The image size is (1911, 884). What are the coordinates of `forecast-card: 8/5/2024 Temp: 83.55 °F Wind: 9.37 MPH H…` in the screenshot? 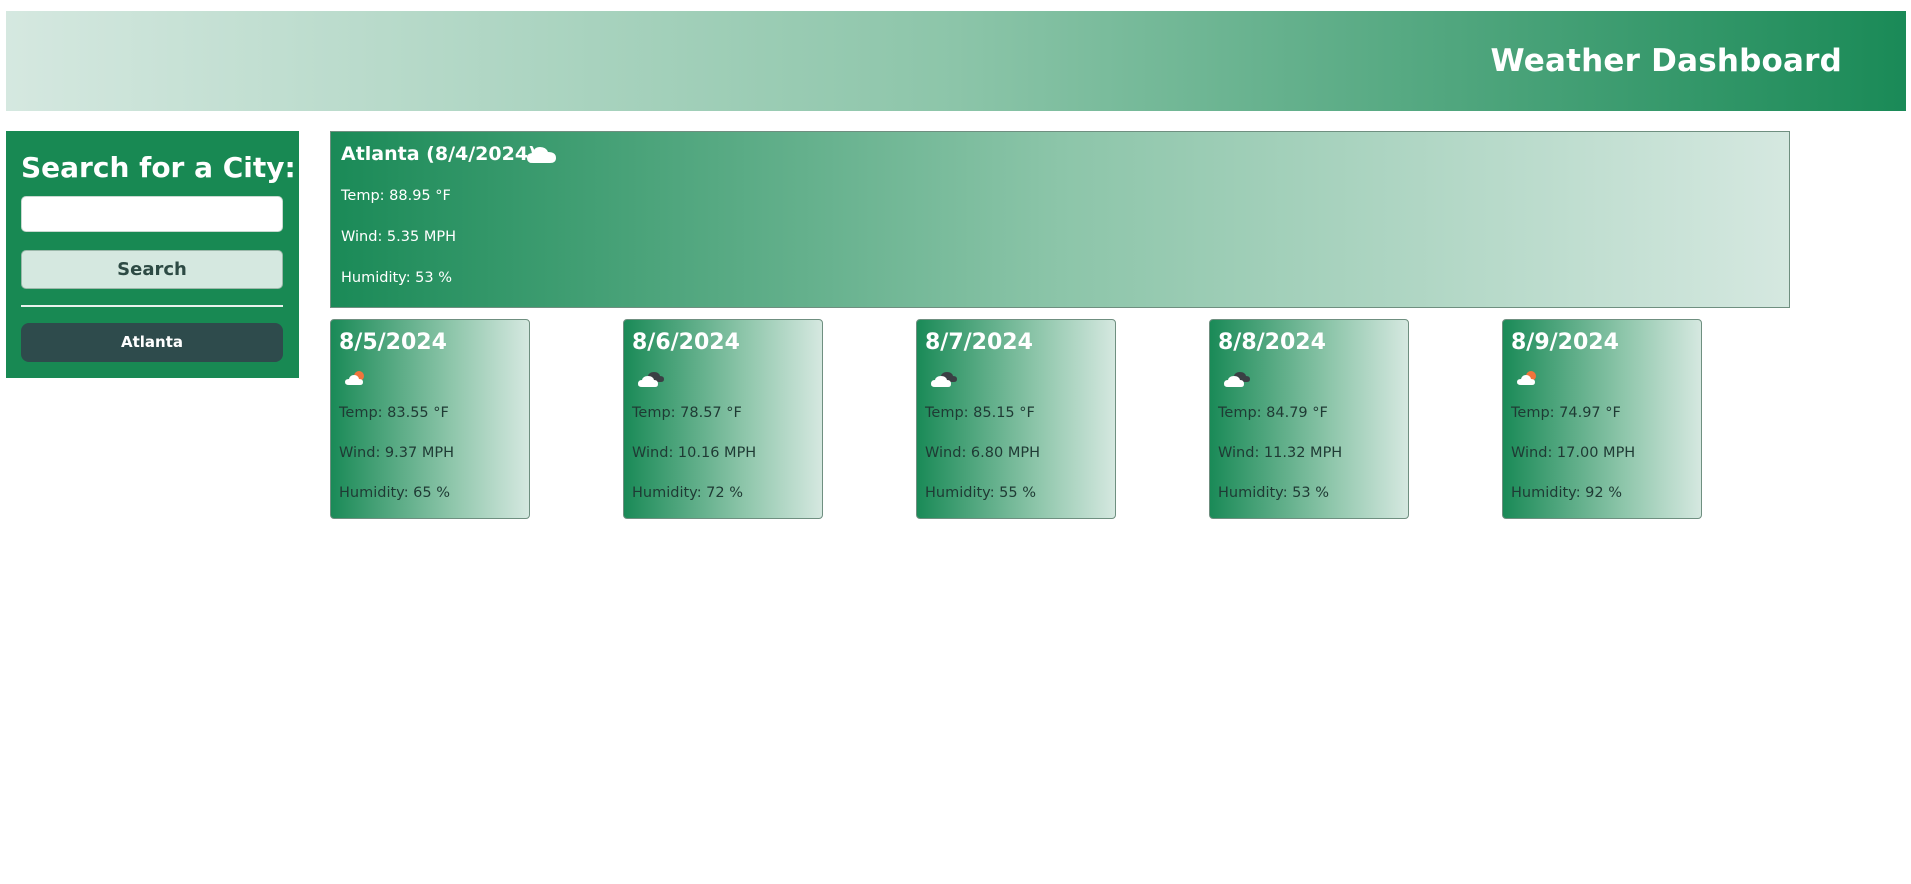 It's located at (430, 419).